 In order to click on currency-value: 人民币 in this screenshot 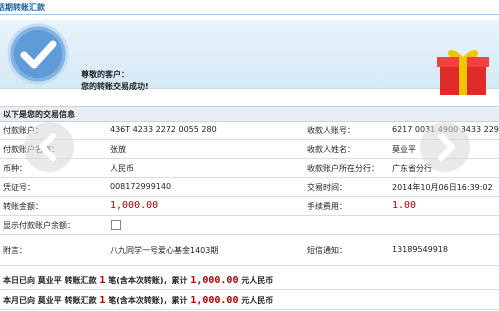, I will do `click(122, 168)`.